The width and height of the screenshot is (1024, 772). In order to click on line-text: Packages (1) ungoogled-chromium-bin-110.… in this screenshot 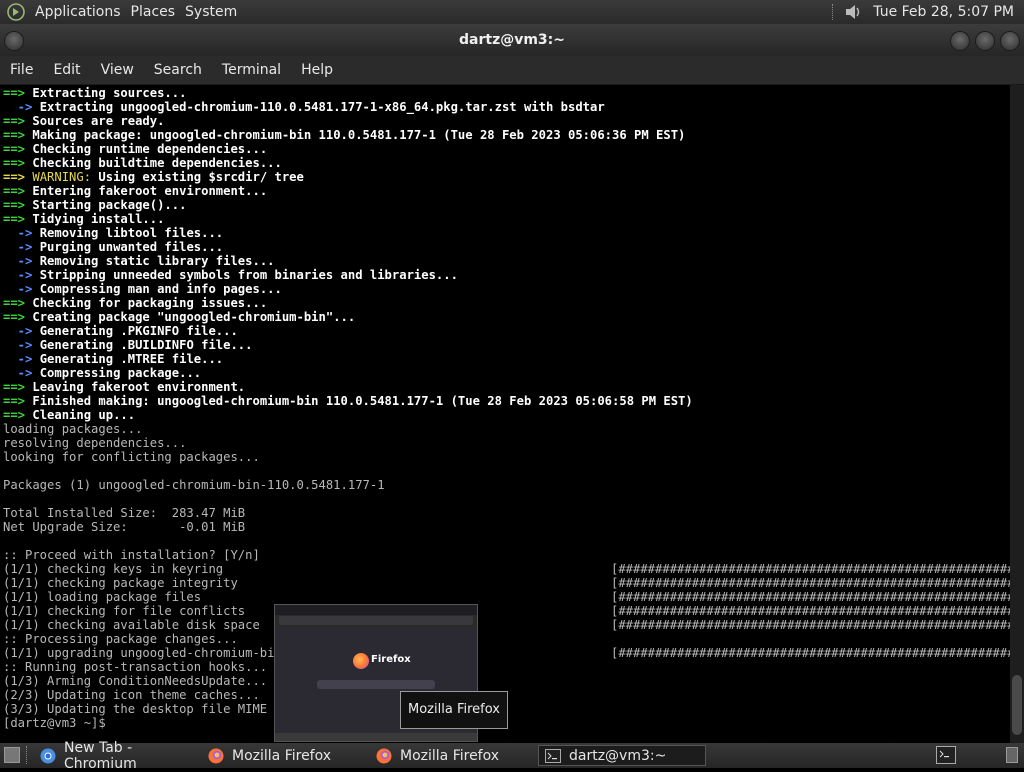, I will do `click(194, 485)`.